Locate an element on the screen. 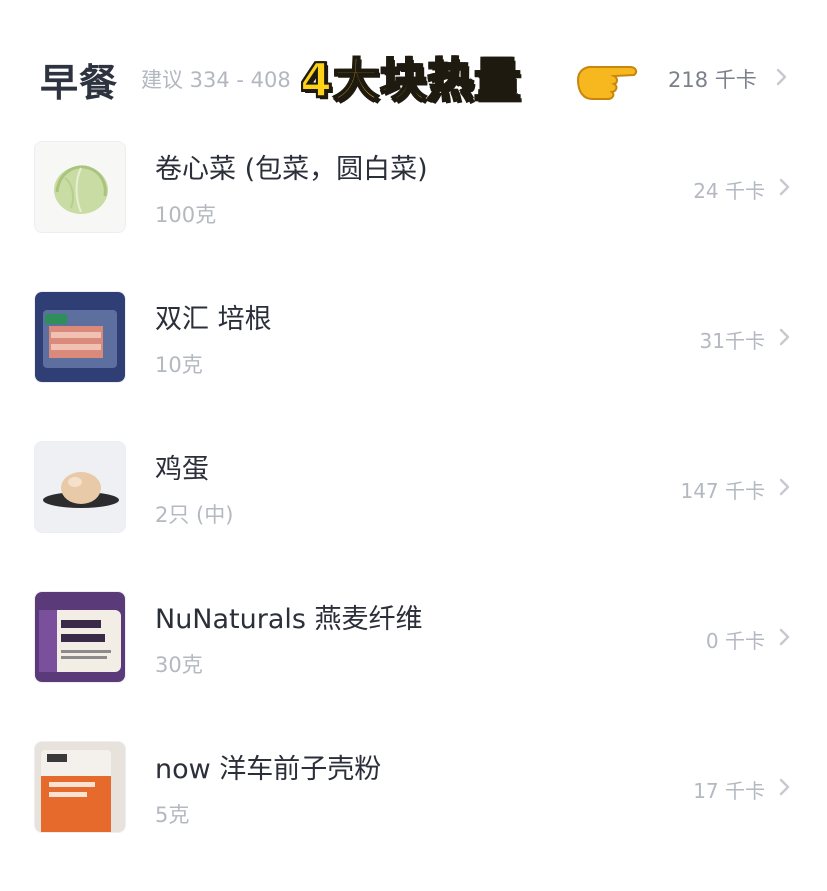  food-amount: 5克 is located at coordinates (172, 815).